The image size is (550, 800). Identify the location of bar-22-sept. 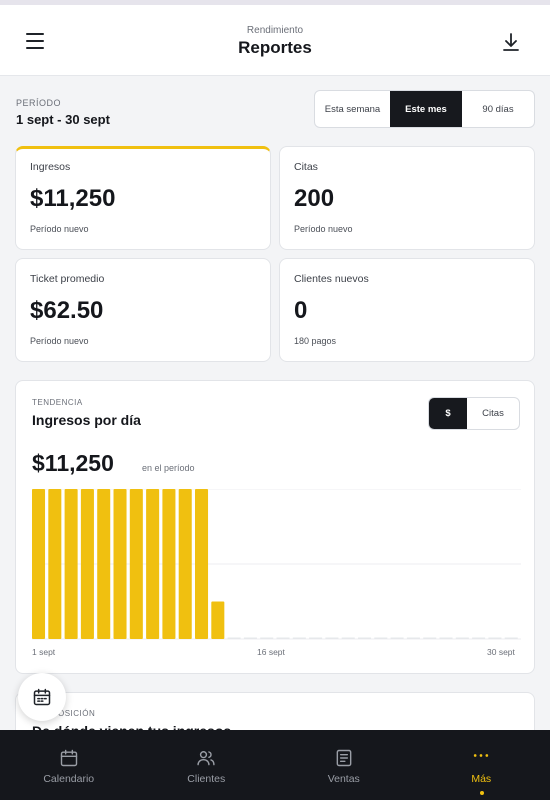
(381, 638).